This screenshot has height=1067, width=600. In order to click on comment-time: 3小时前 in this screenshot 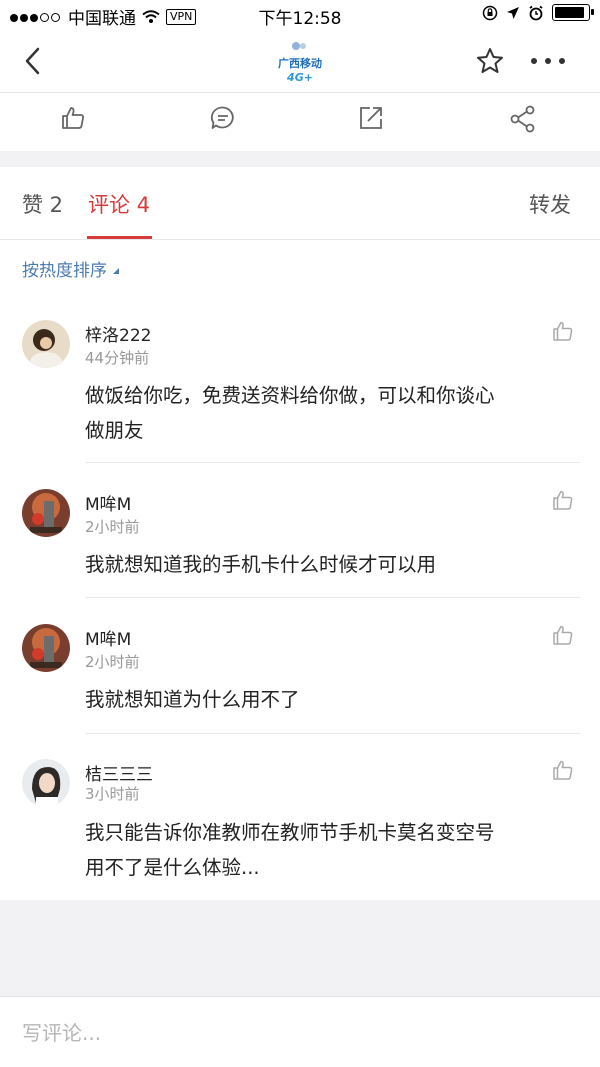, I will do `click(112, 794)`.